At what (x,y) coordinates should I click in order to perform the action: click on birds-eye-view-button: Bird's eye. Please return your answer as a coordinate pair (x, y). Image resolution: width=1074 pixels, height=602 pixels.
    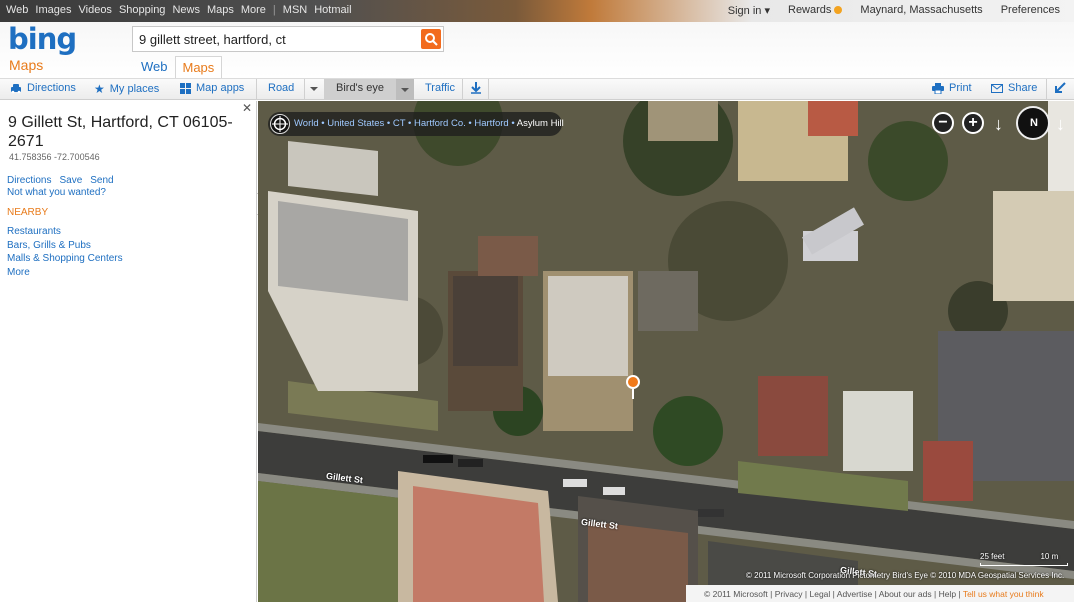
    Looking at the image, I should click on (369, 89).